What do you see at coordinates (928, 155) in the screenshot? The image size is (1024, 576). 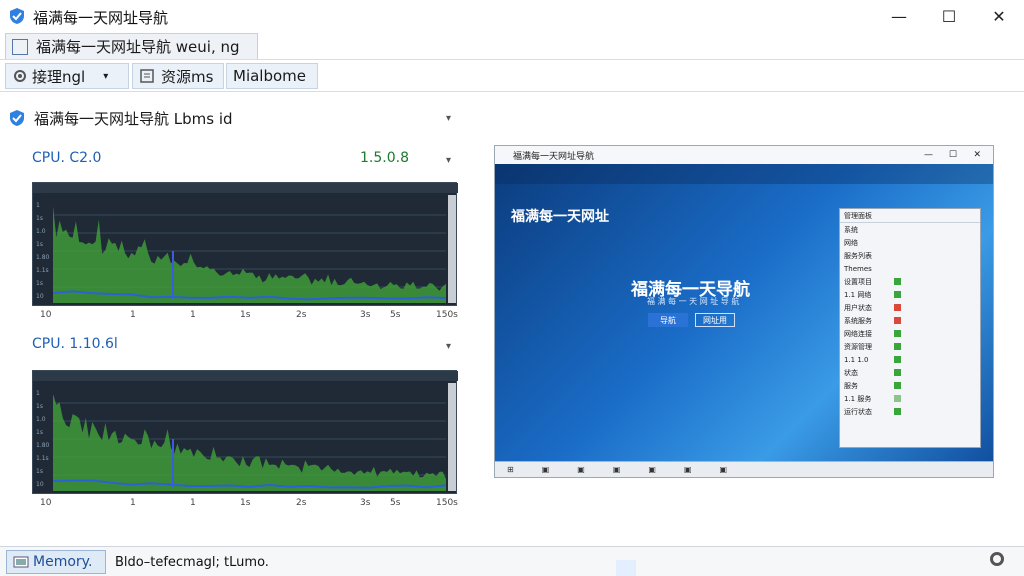 I see `preview-minimize-icon: —` at bounding box center [928, 155].